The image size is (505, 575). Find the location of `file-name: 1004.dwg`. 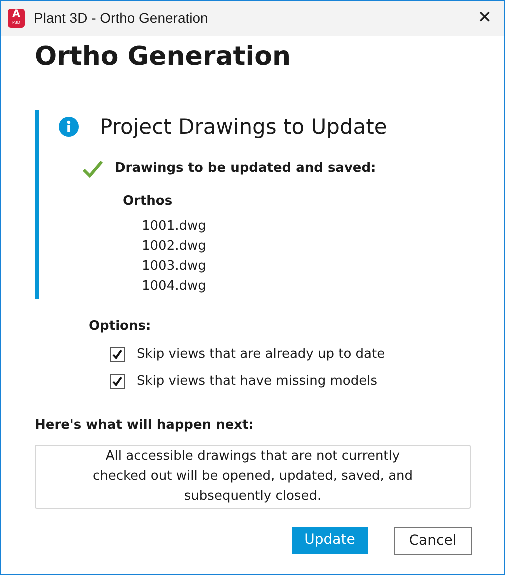

file-name: 1004.dwg is located at coordinates (175, 287).